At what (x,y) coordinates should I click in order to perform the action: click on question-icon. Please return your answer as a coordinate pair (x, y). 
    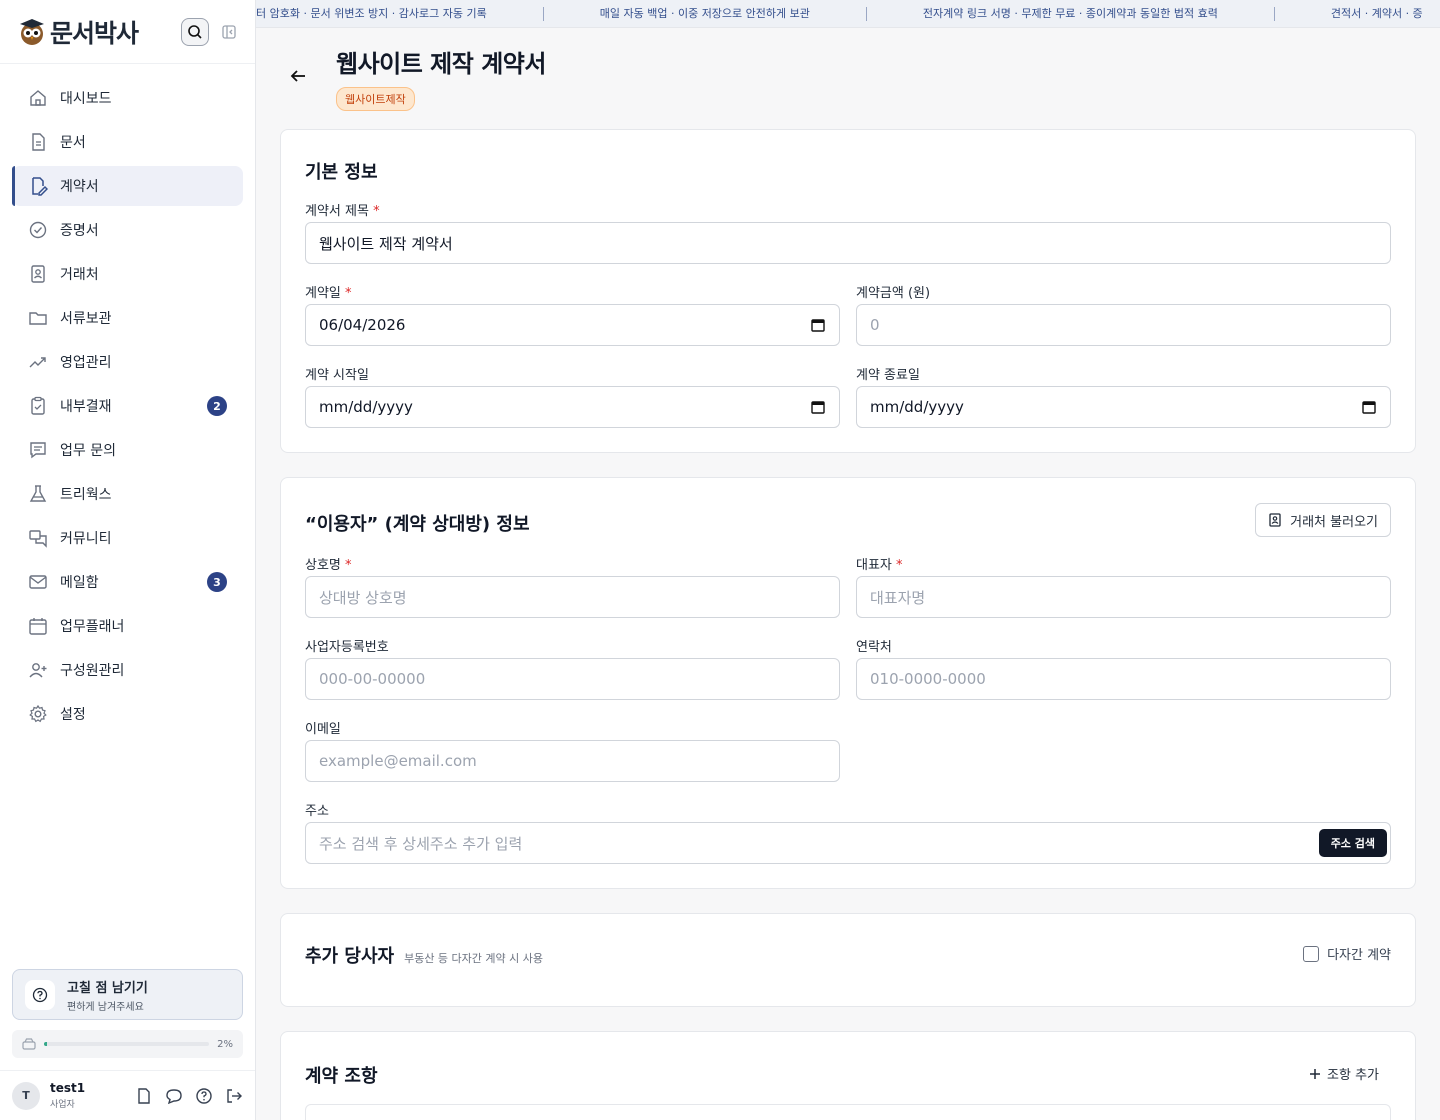
    Looking at the image, I should click on (40, 994).